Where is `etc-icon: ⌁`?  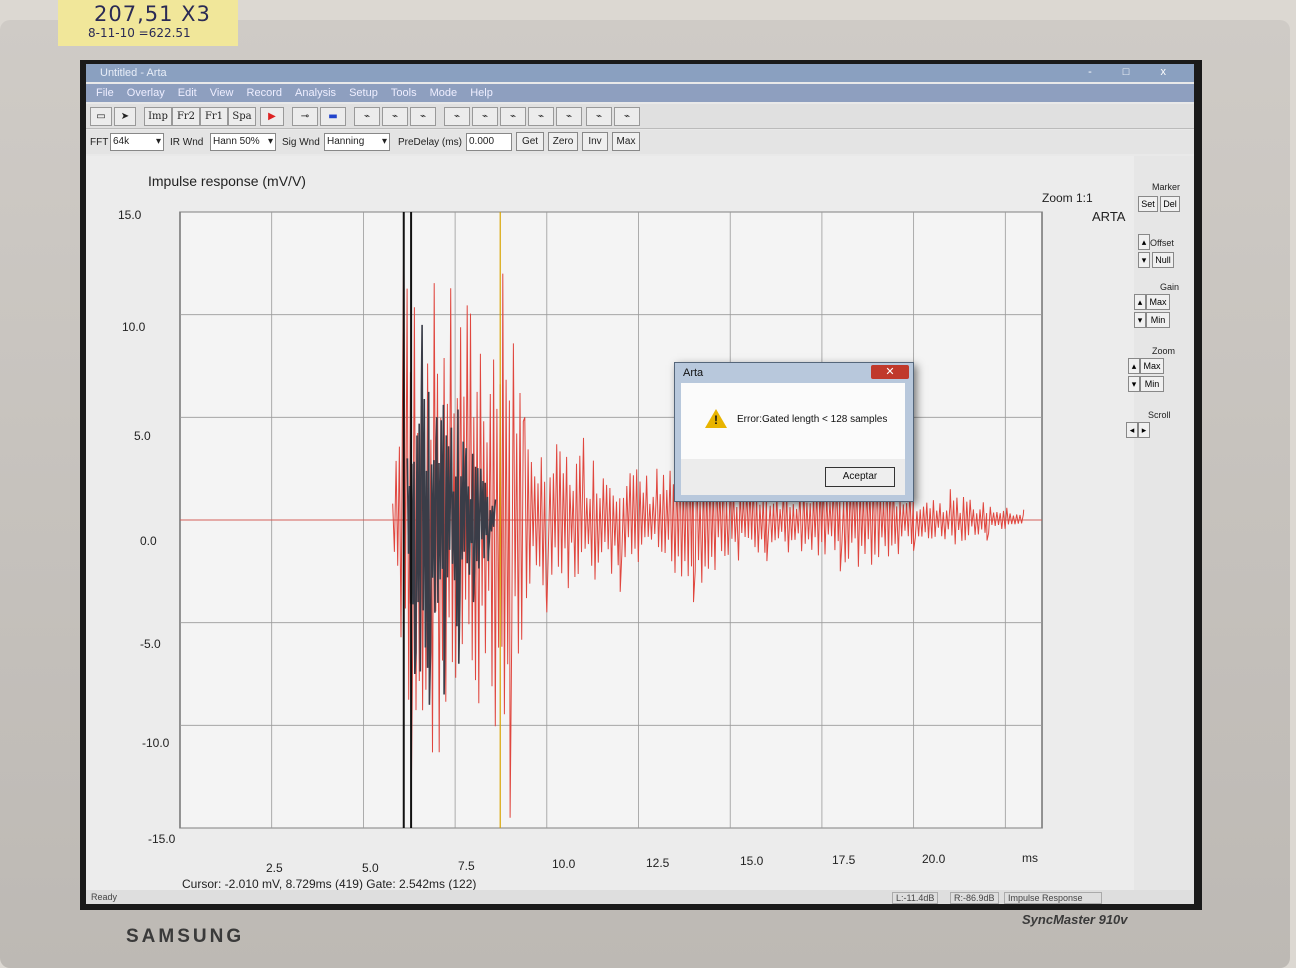 etc-icon: ⌁ is located at coordinates (485, 116).